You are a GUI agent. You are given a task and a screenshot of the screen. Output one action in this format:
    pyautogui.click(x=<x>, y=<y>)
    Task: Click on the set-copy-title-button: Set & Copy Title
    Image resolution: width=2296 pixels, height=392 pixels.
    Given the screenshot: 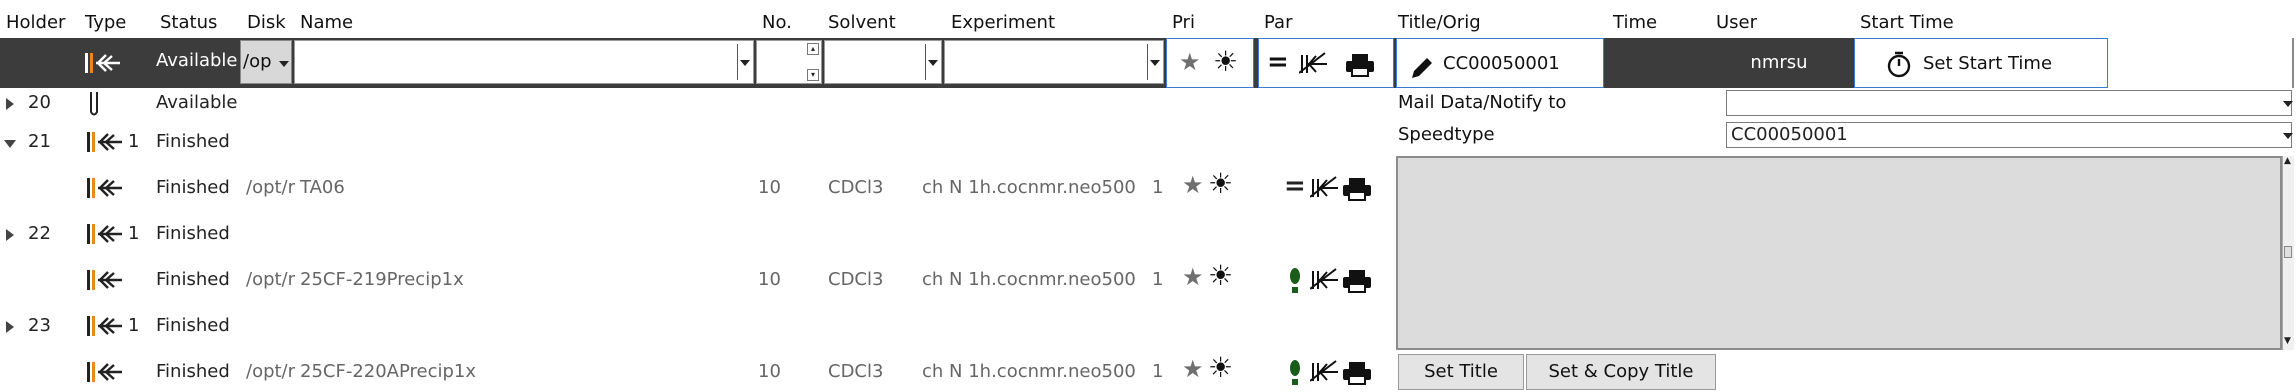 What is the action you would take?
    pyautogui.click(x=1621, y=372)
    